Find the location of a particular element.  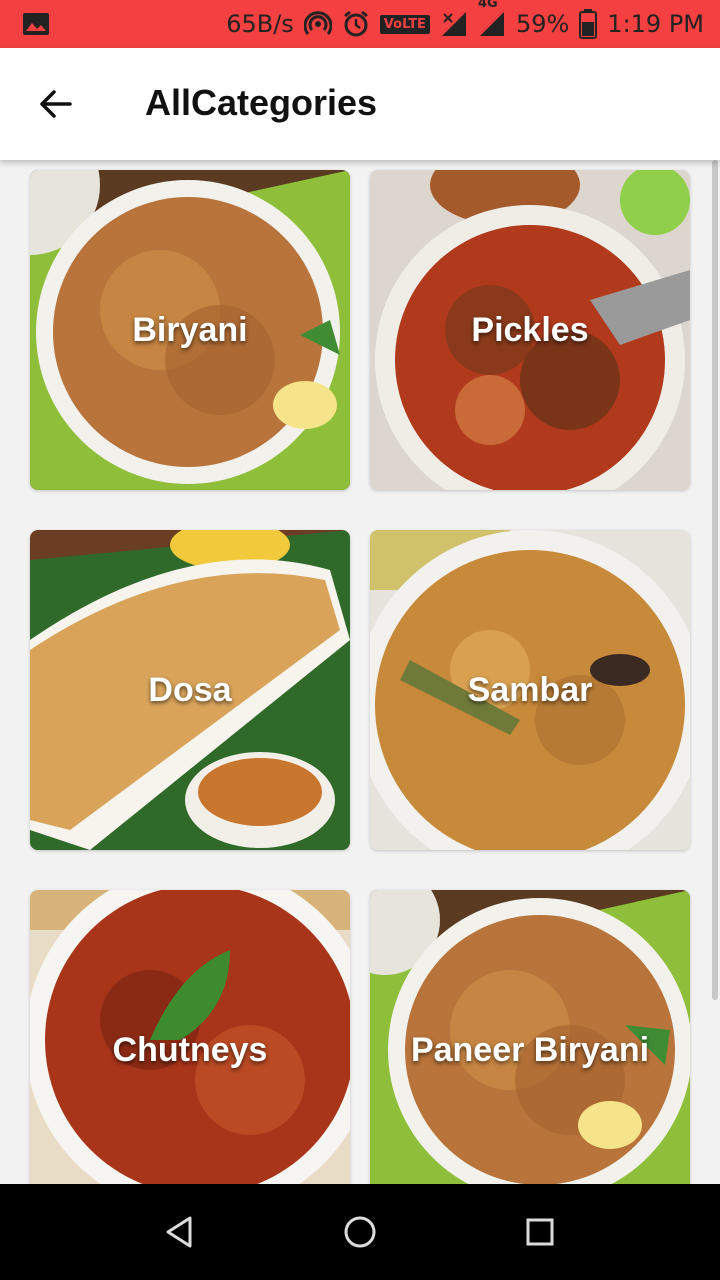

image-notification-icon is located at coordinates (36, 24).